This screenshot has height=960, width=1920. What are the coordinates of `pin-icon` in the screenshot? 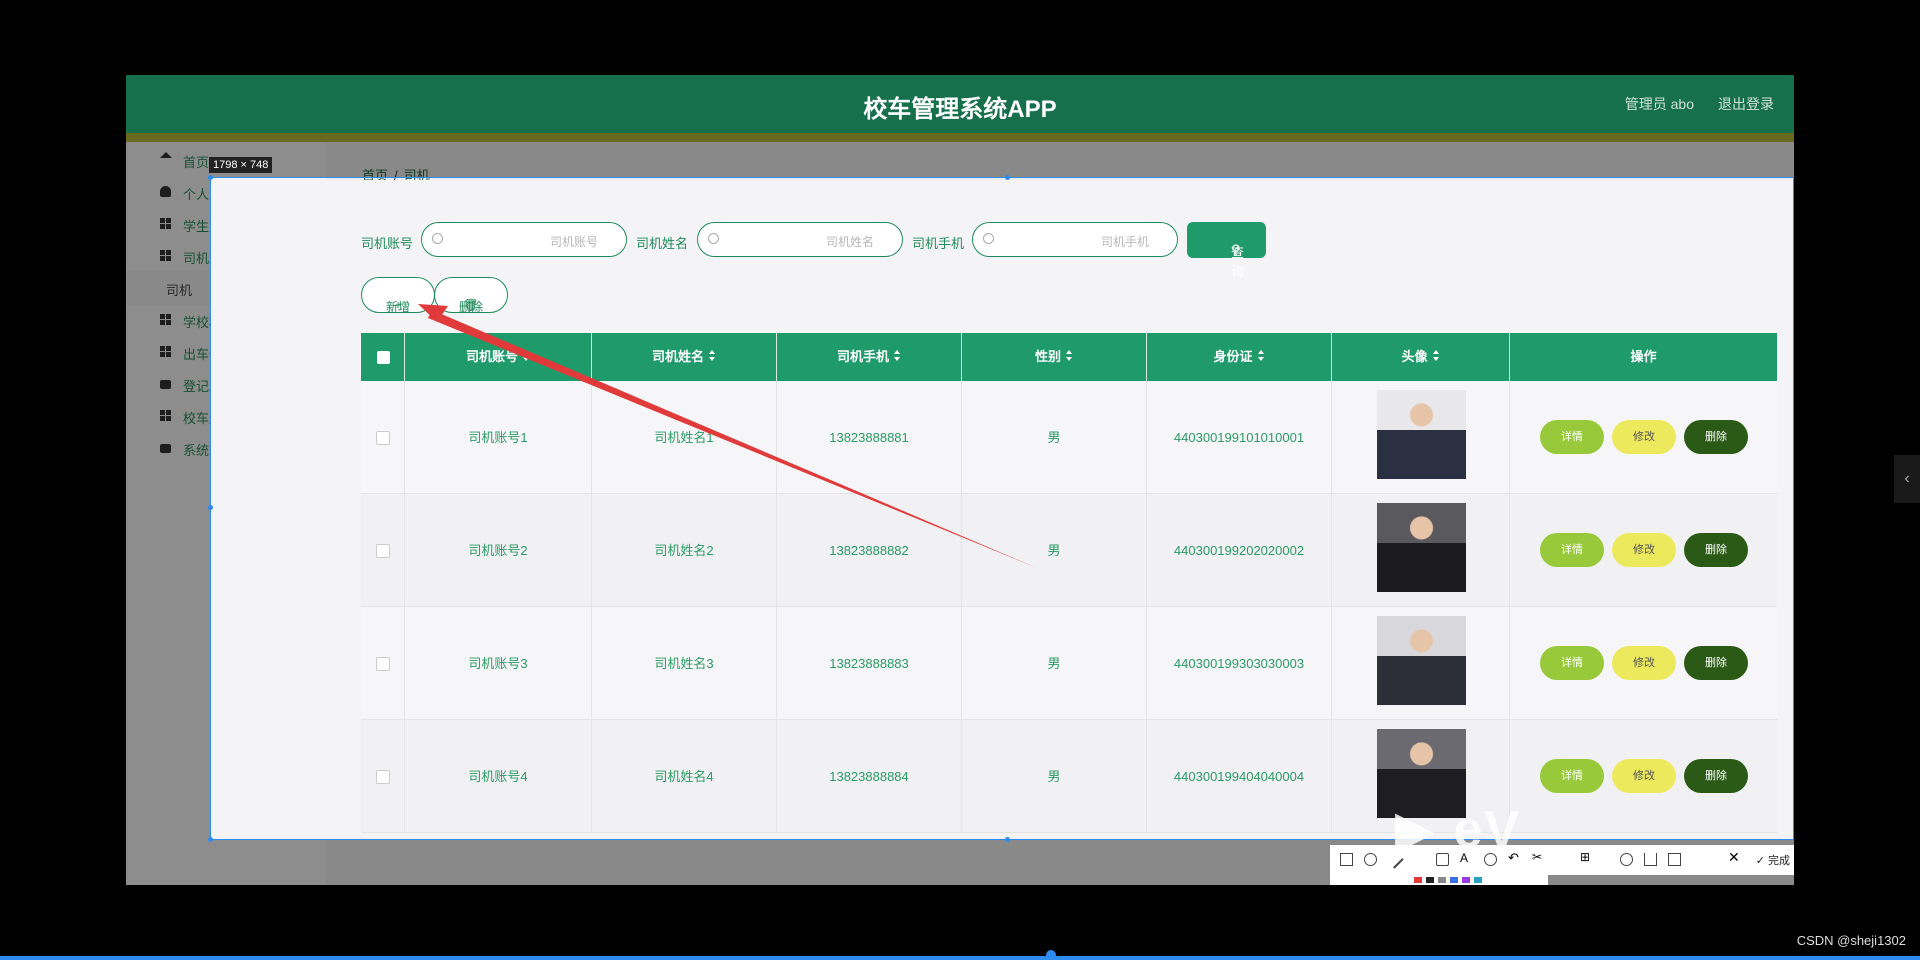 It's located at (1626, 859).